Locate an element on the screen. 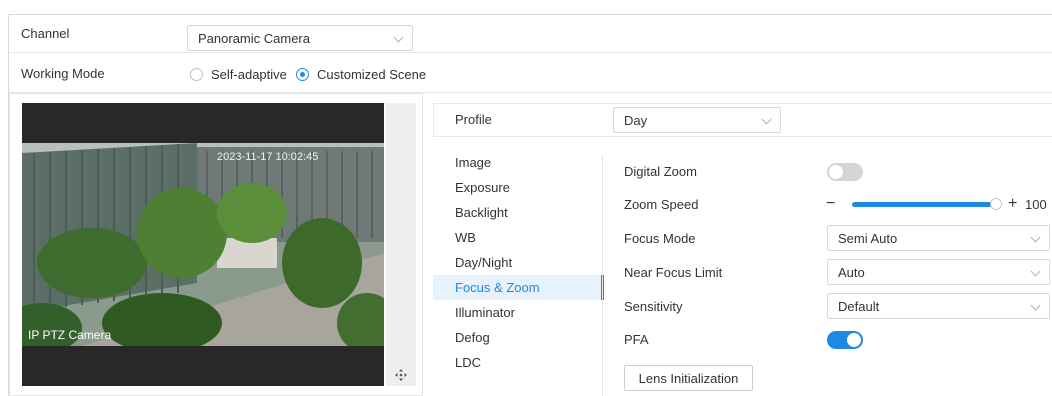 This screenshot has height=396, width=1052. zoom-speed-increase-button: + is located at coordinates (1012, 204).